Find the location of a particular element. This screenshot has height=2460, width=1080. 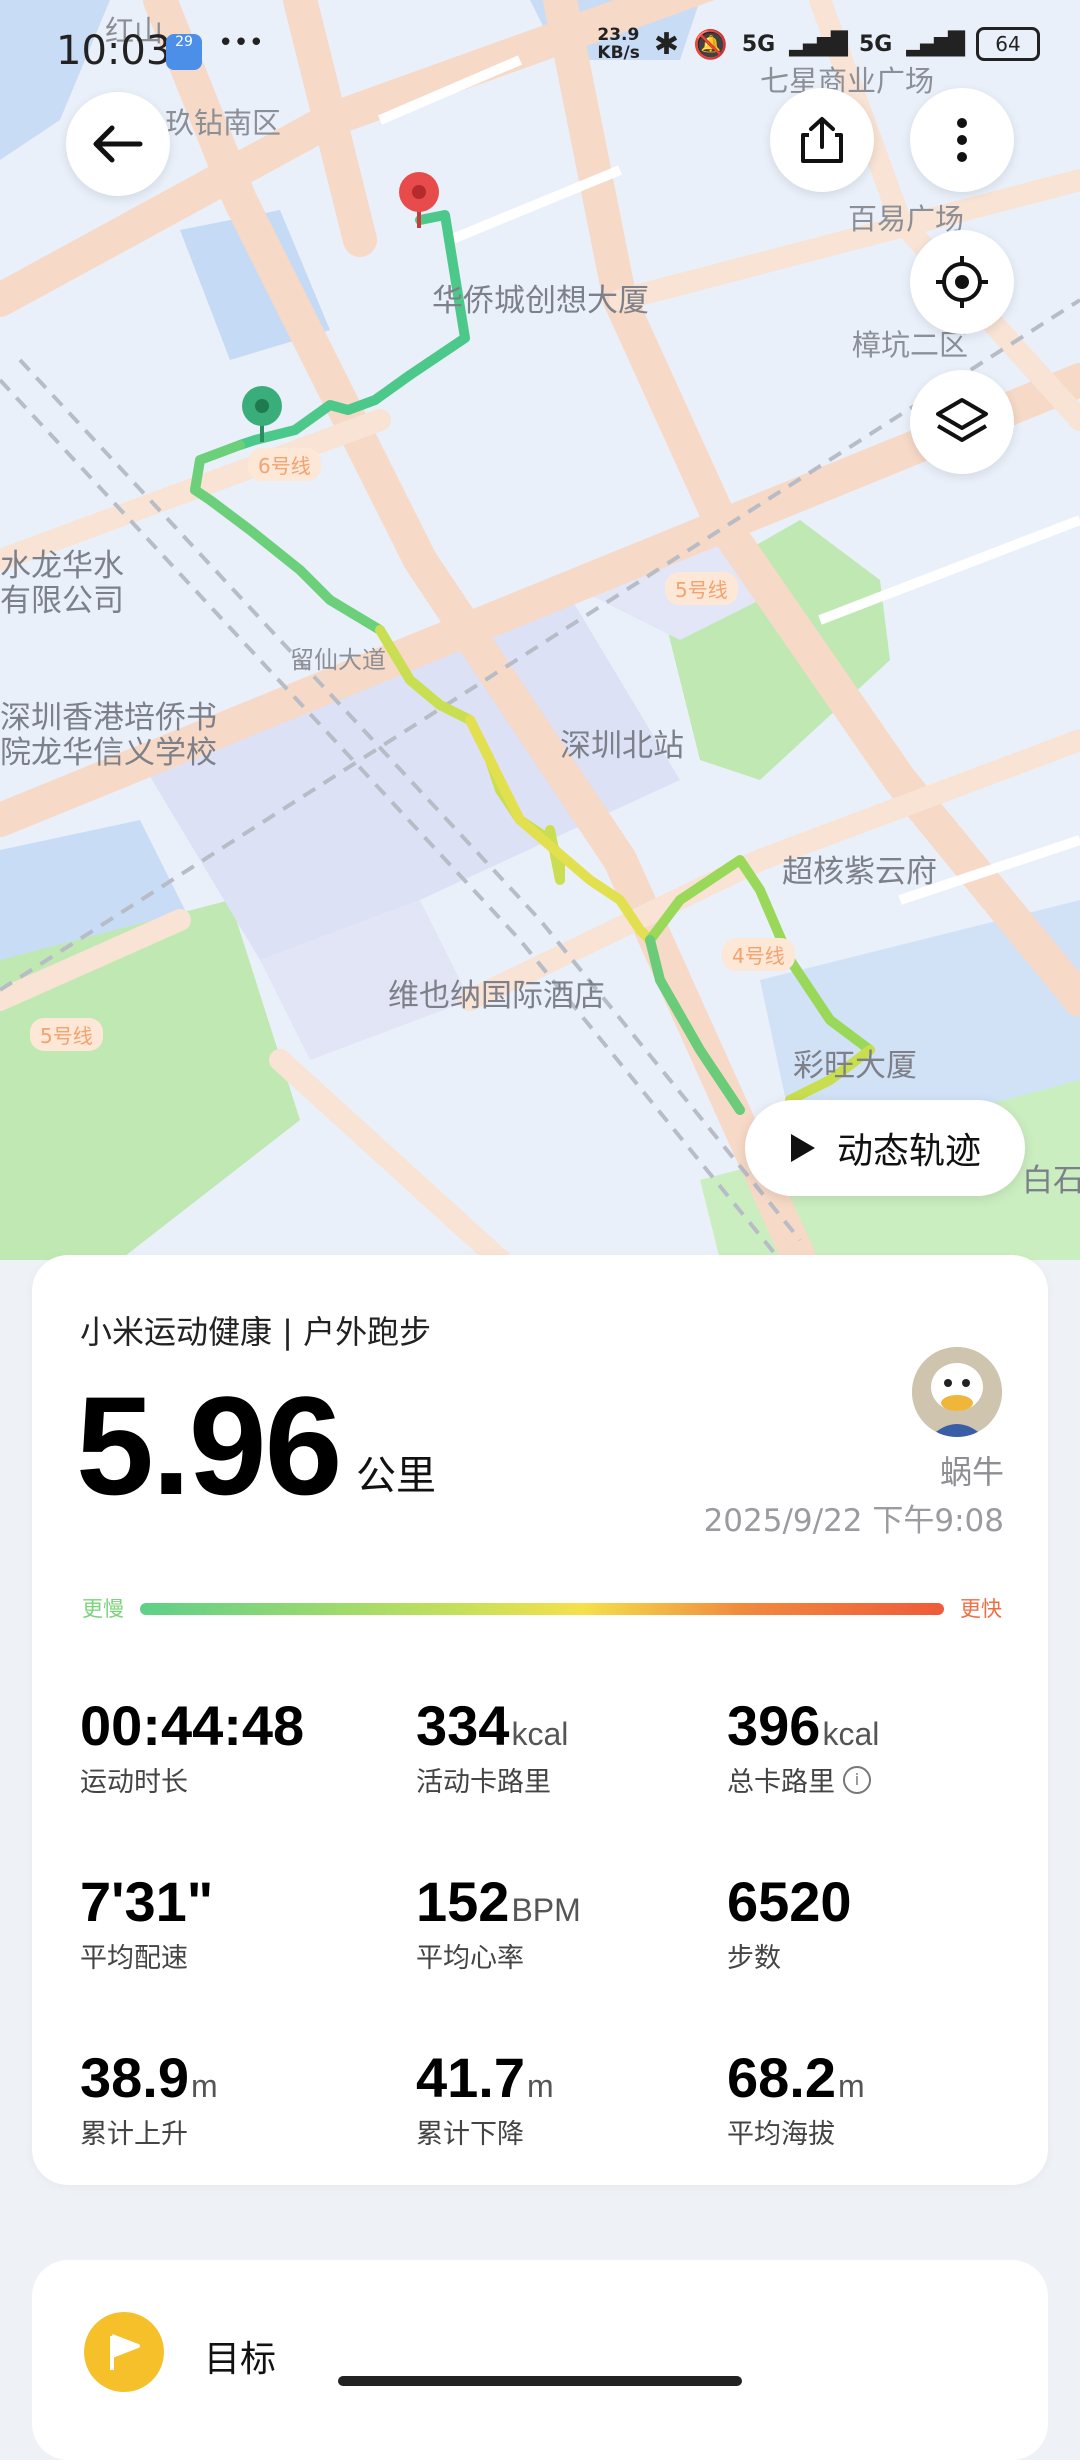

stat-value: 396 is located at coordinates (774, 1725).